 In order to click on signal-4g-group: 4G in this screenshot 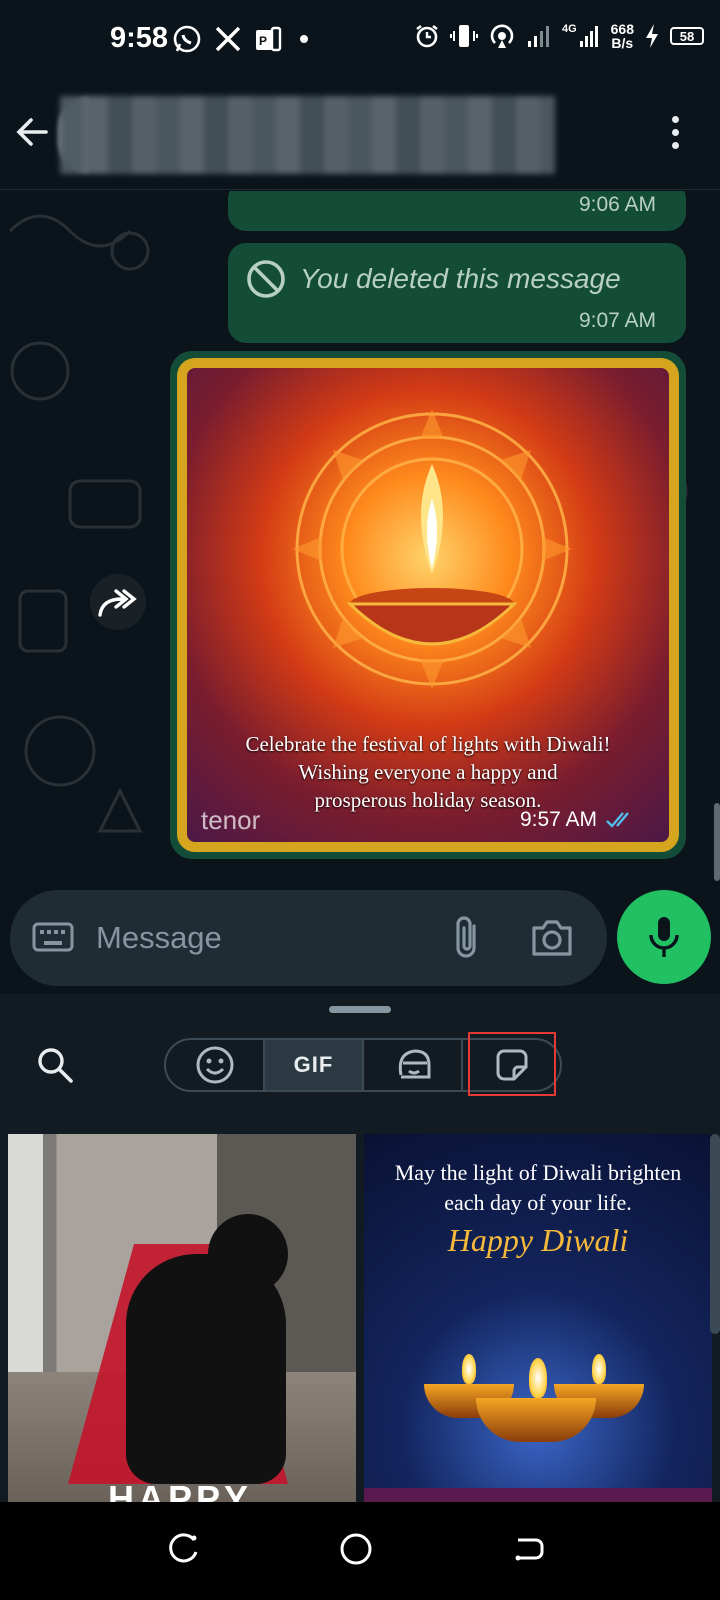, I will do `click(581, 36)`.